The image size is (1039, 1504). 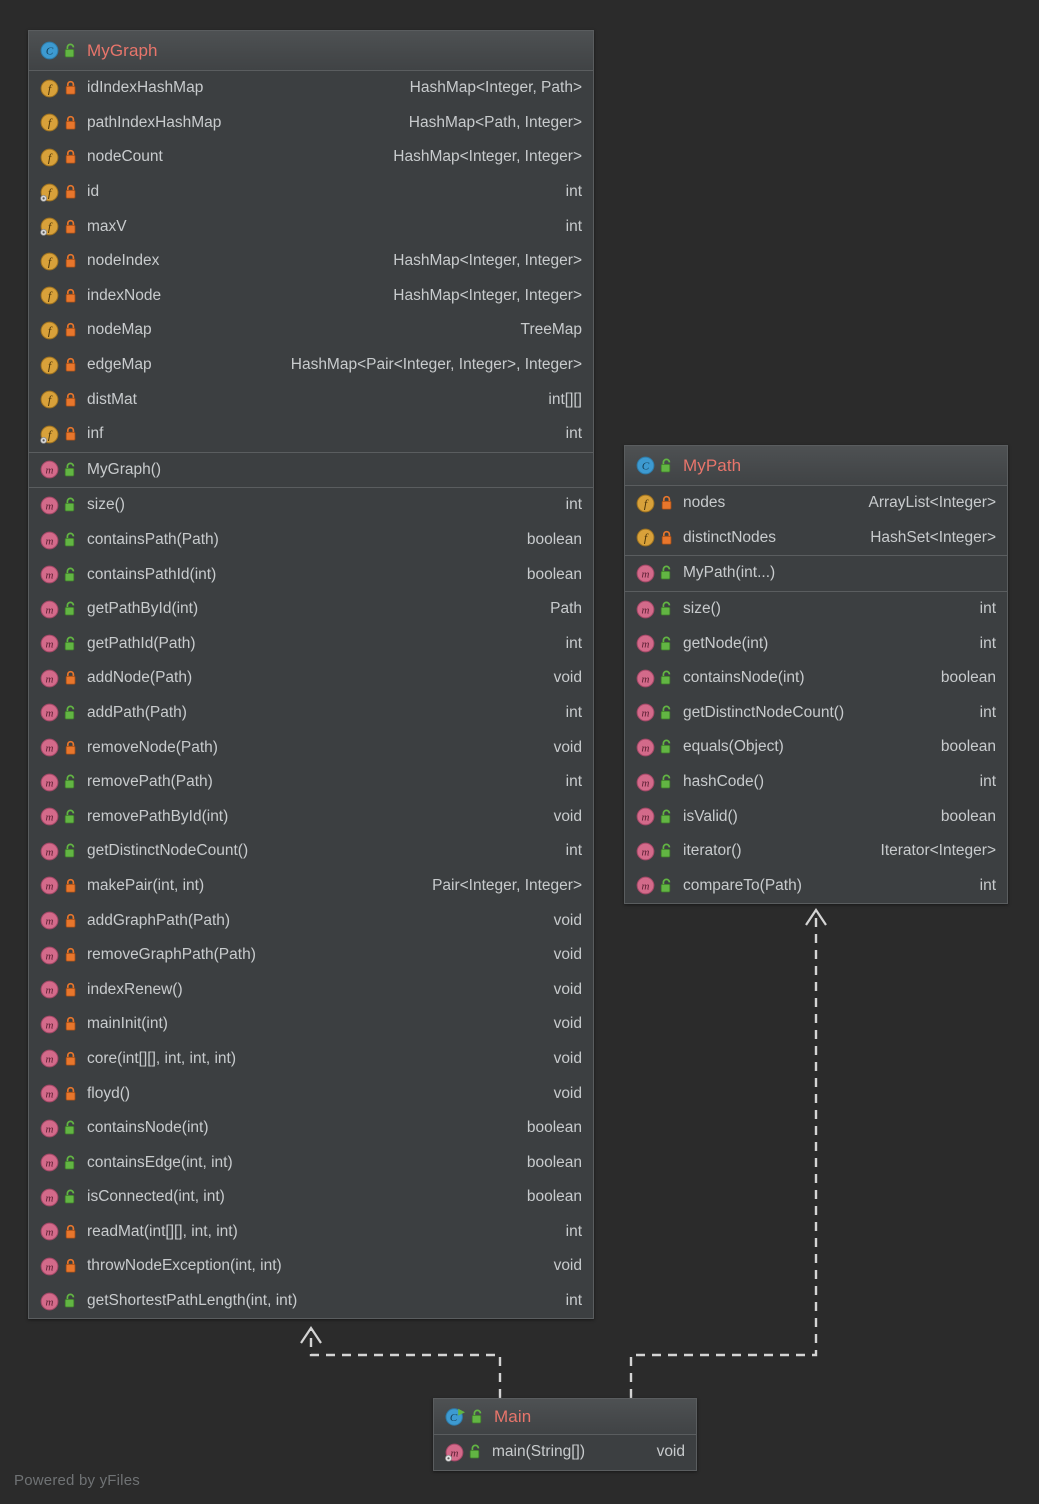 I want to click on member-row: m getNode(int) int, so click(x=816, y=643).